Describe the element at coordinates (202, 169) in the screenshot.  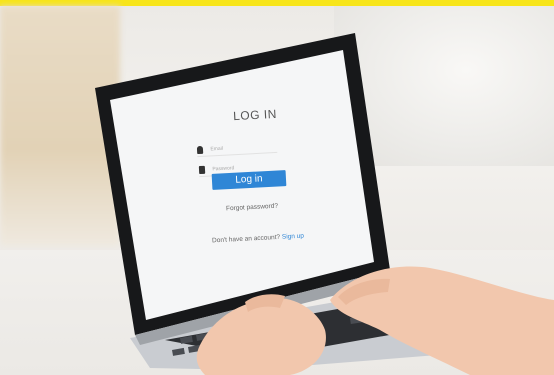
I see `lock-icon` at that location.